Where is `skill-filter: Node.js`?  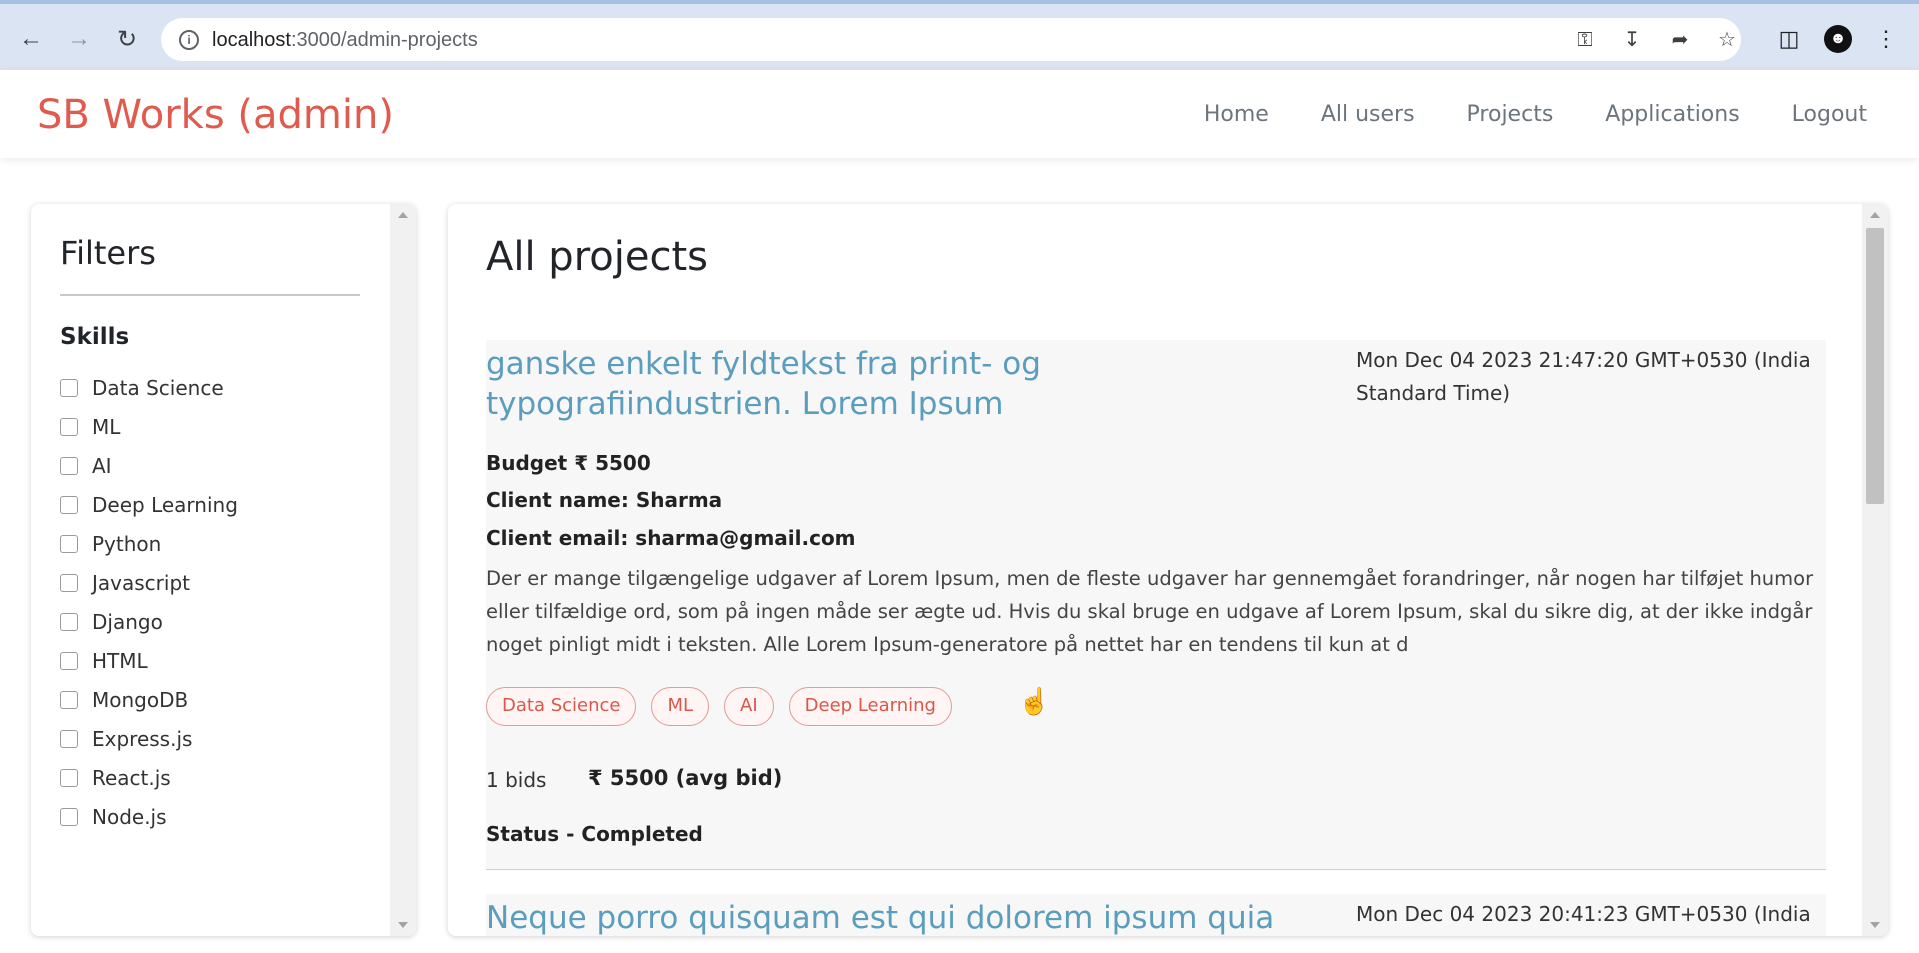 skill-filter: Node.js is located at coordinates (149, 816).